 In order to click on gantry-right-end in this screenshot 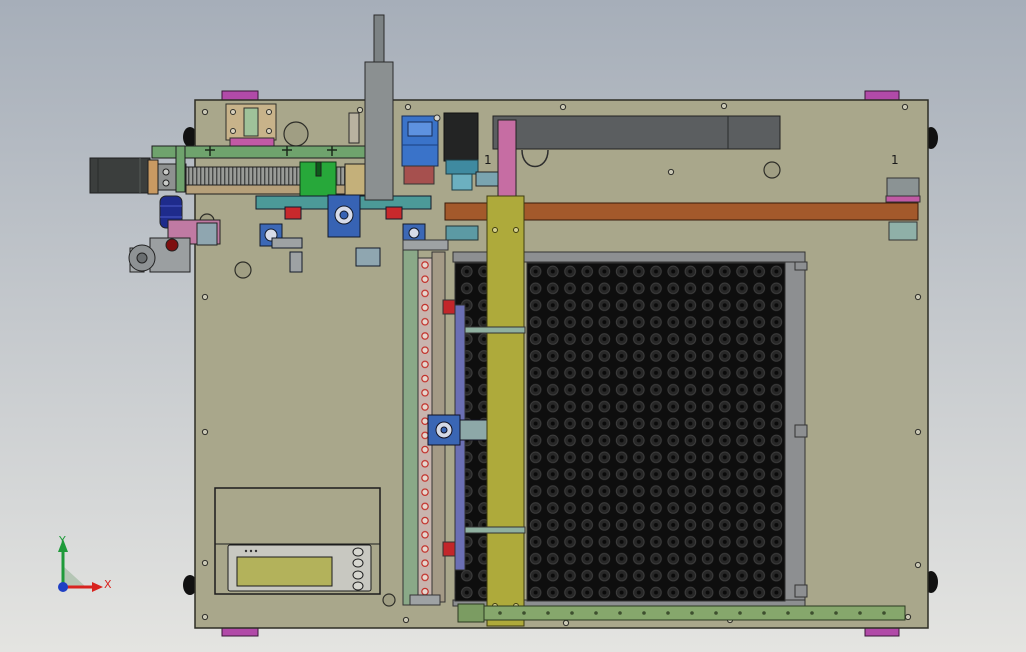, I will do `click(903, 188)`.